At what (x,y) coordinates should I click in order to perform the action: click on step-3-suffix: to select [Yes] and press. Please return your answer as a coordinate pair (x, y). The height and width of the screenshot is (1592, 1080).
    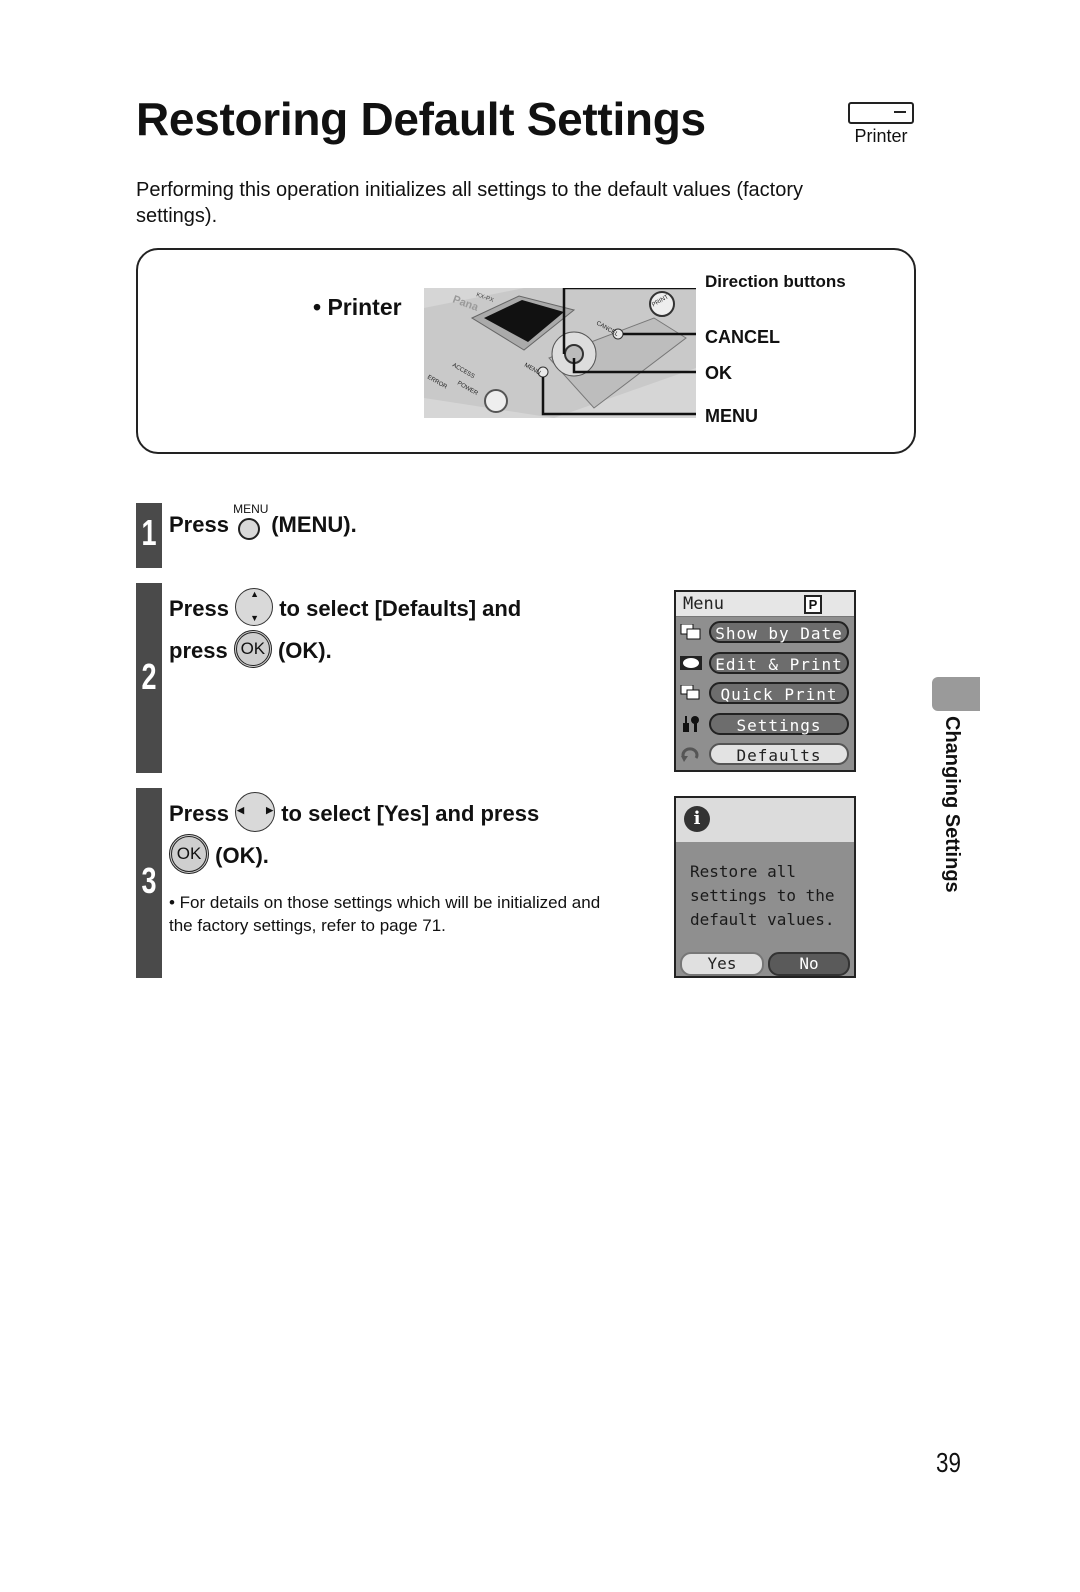
    Looking at the image, I should click on (410, 813).